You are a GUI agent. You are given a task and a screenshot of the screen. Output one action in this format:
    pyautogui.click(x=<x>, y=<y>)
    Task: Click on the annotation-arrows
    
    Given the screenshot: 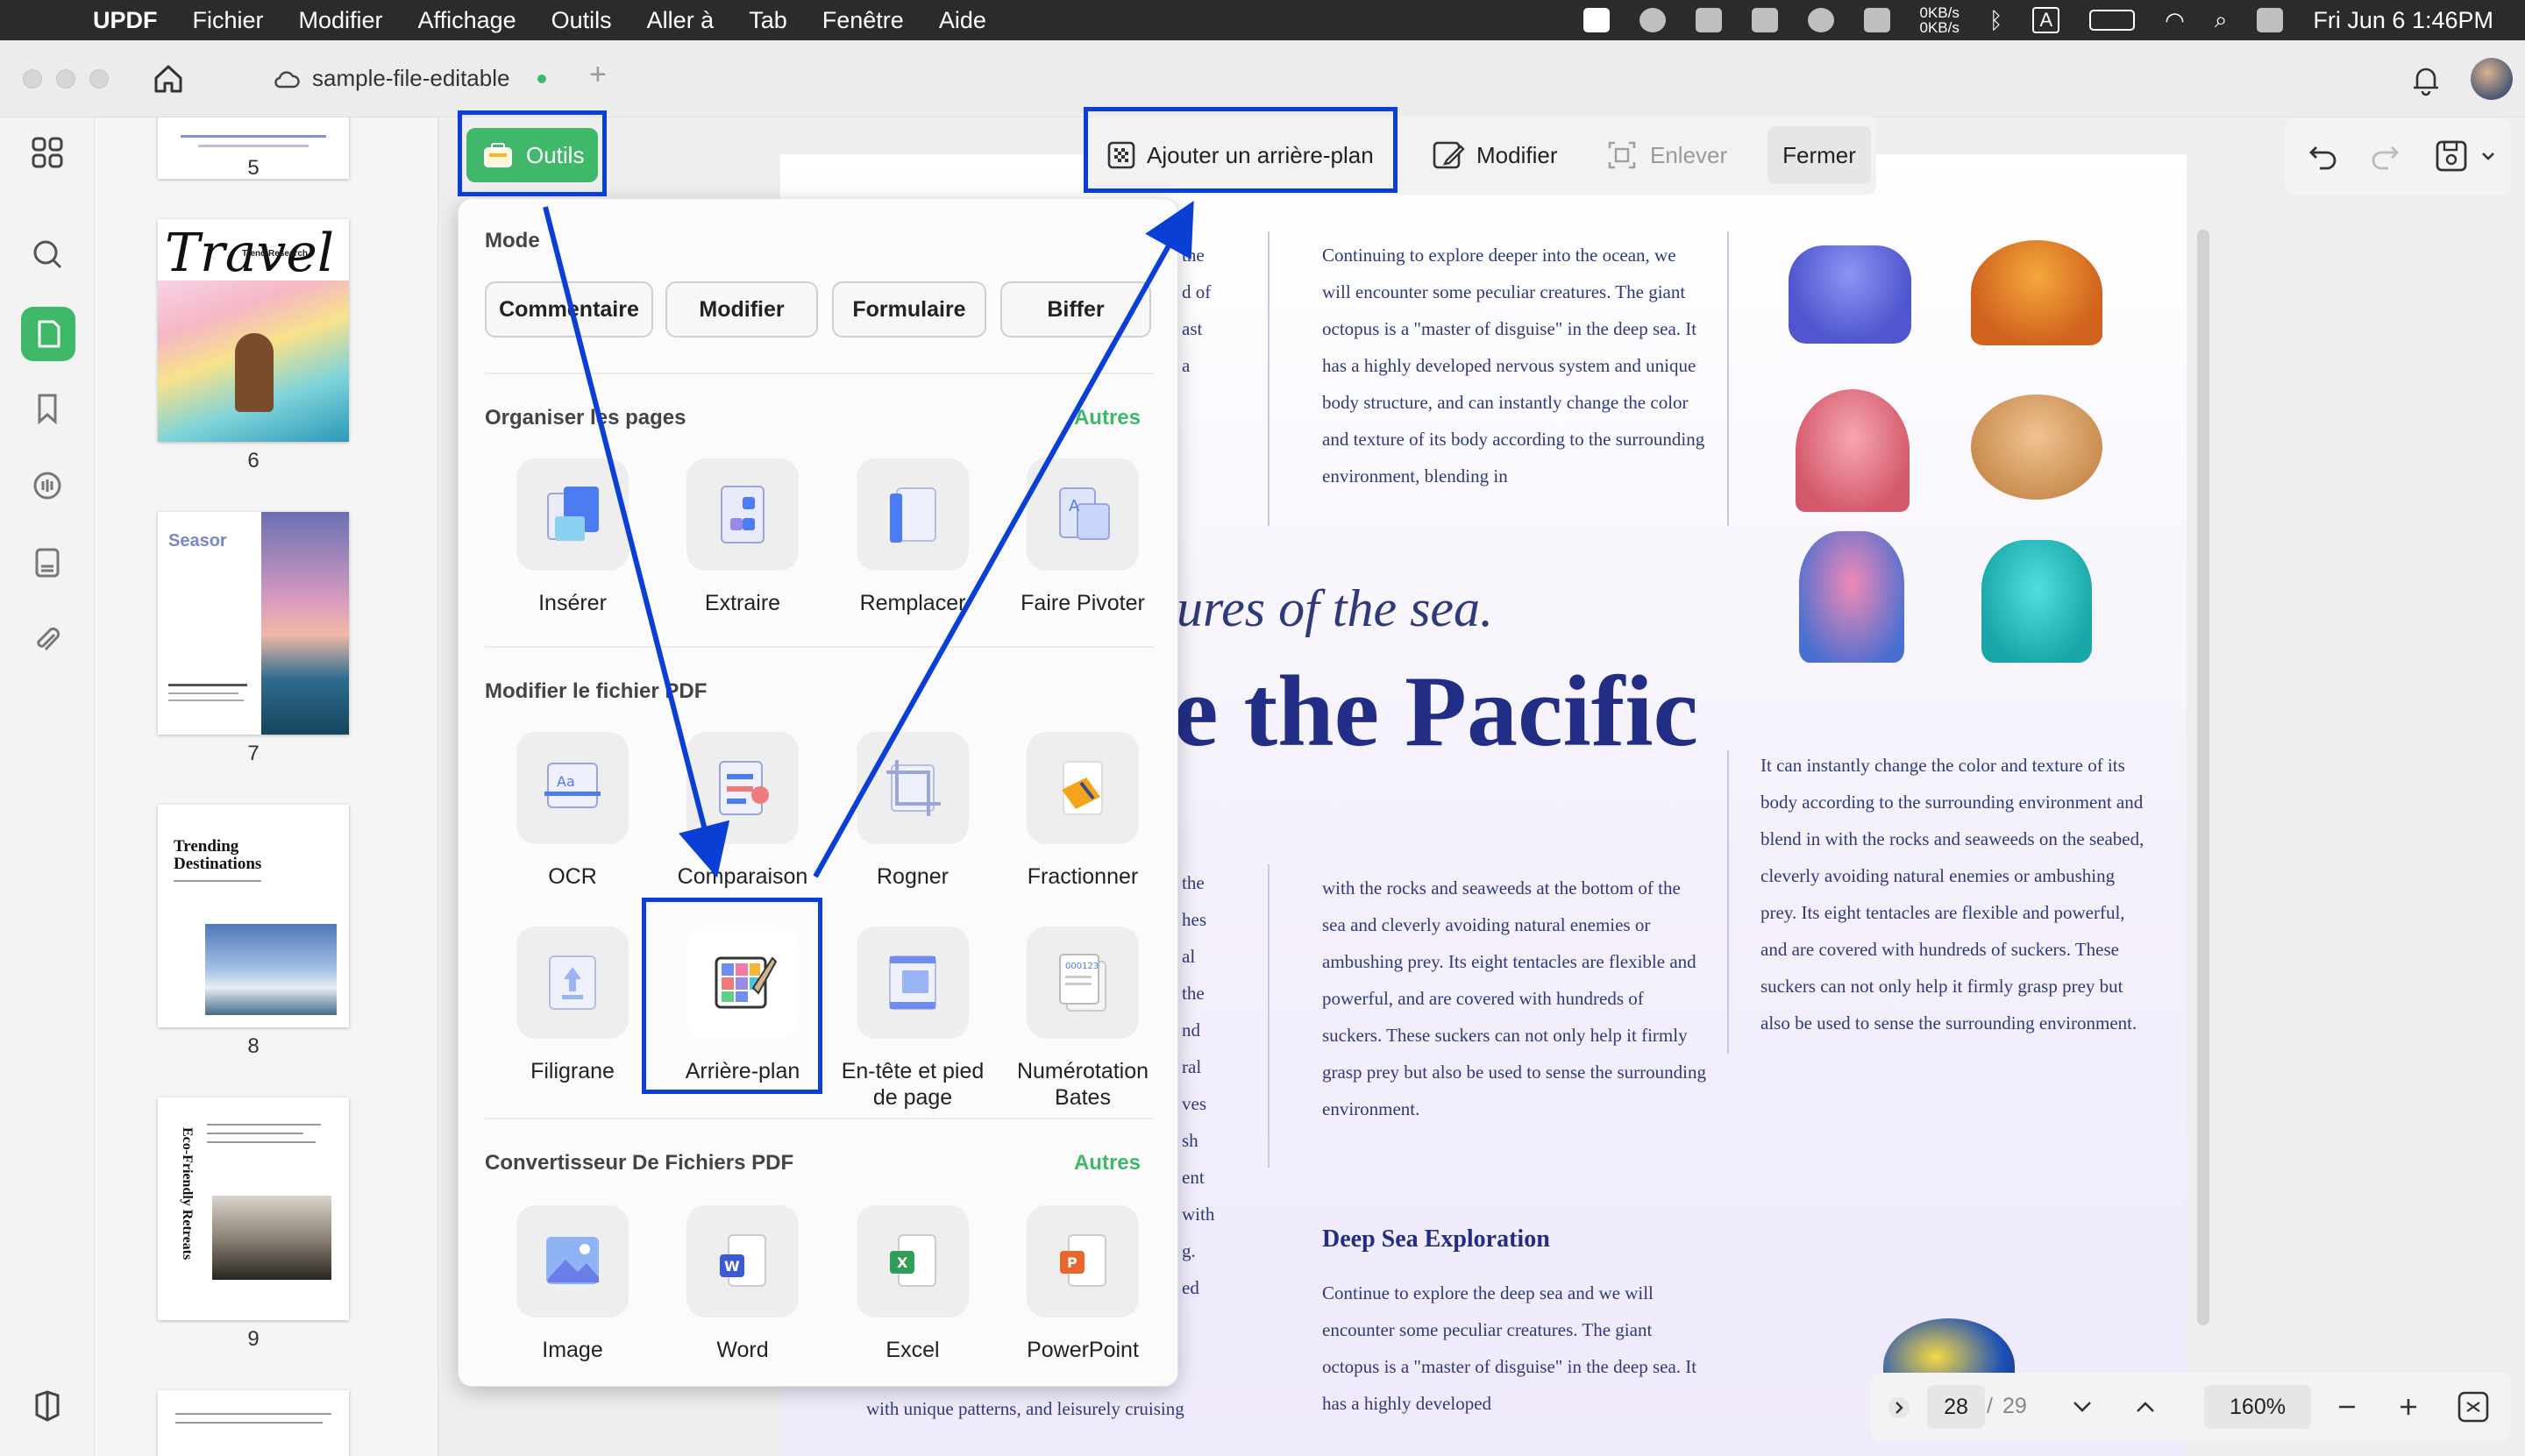 What is the action you would take?
    pyautogui.click(x=868, y=539)
    